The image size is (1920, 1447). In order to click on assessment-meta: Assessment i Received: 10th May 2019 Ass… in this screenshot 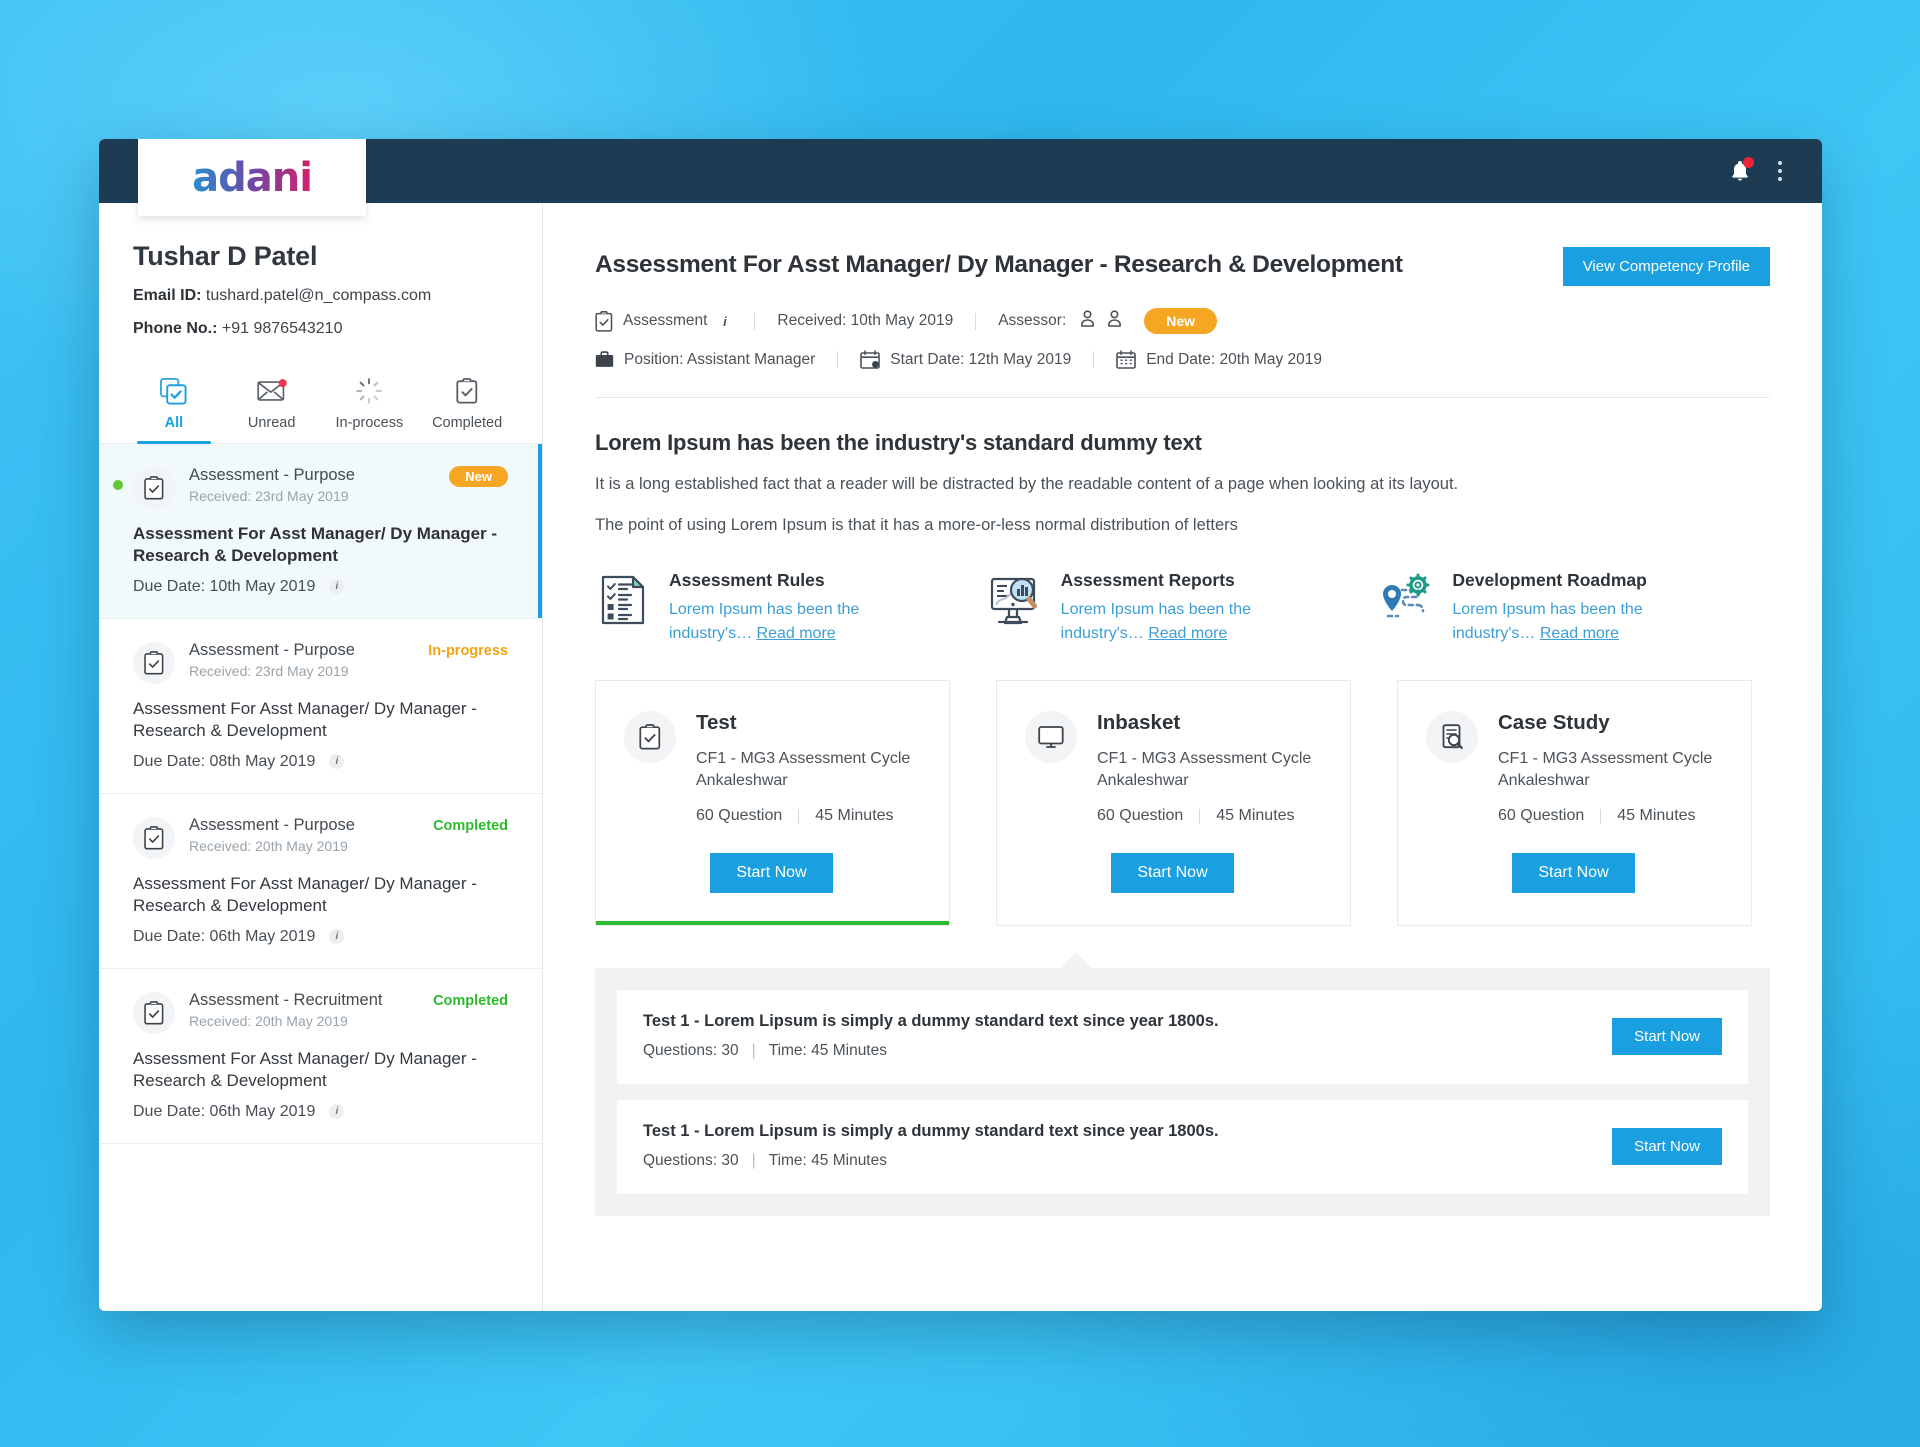, I will do `click(1182, 338)`.